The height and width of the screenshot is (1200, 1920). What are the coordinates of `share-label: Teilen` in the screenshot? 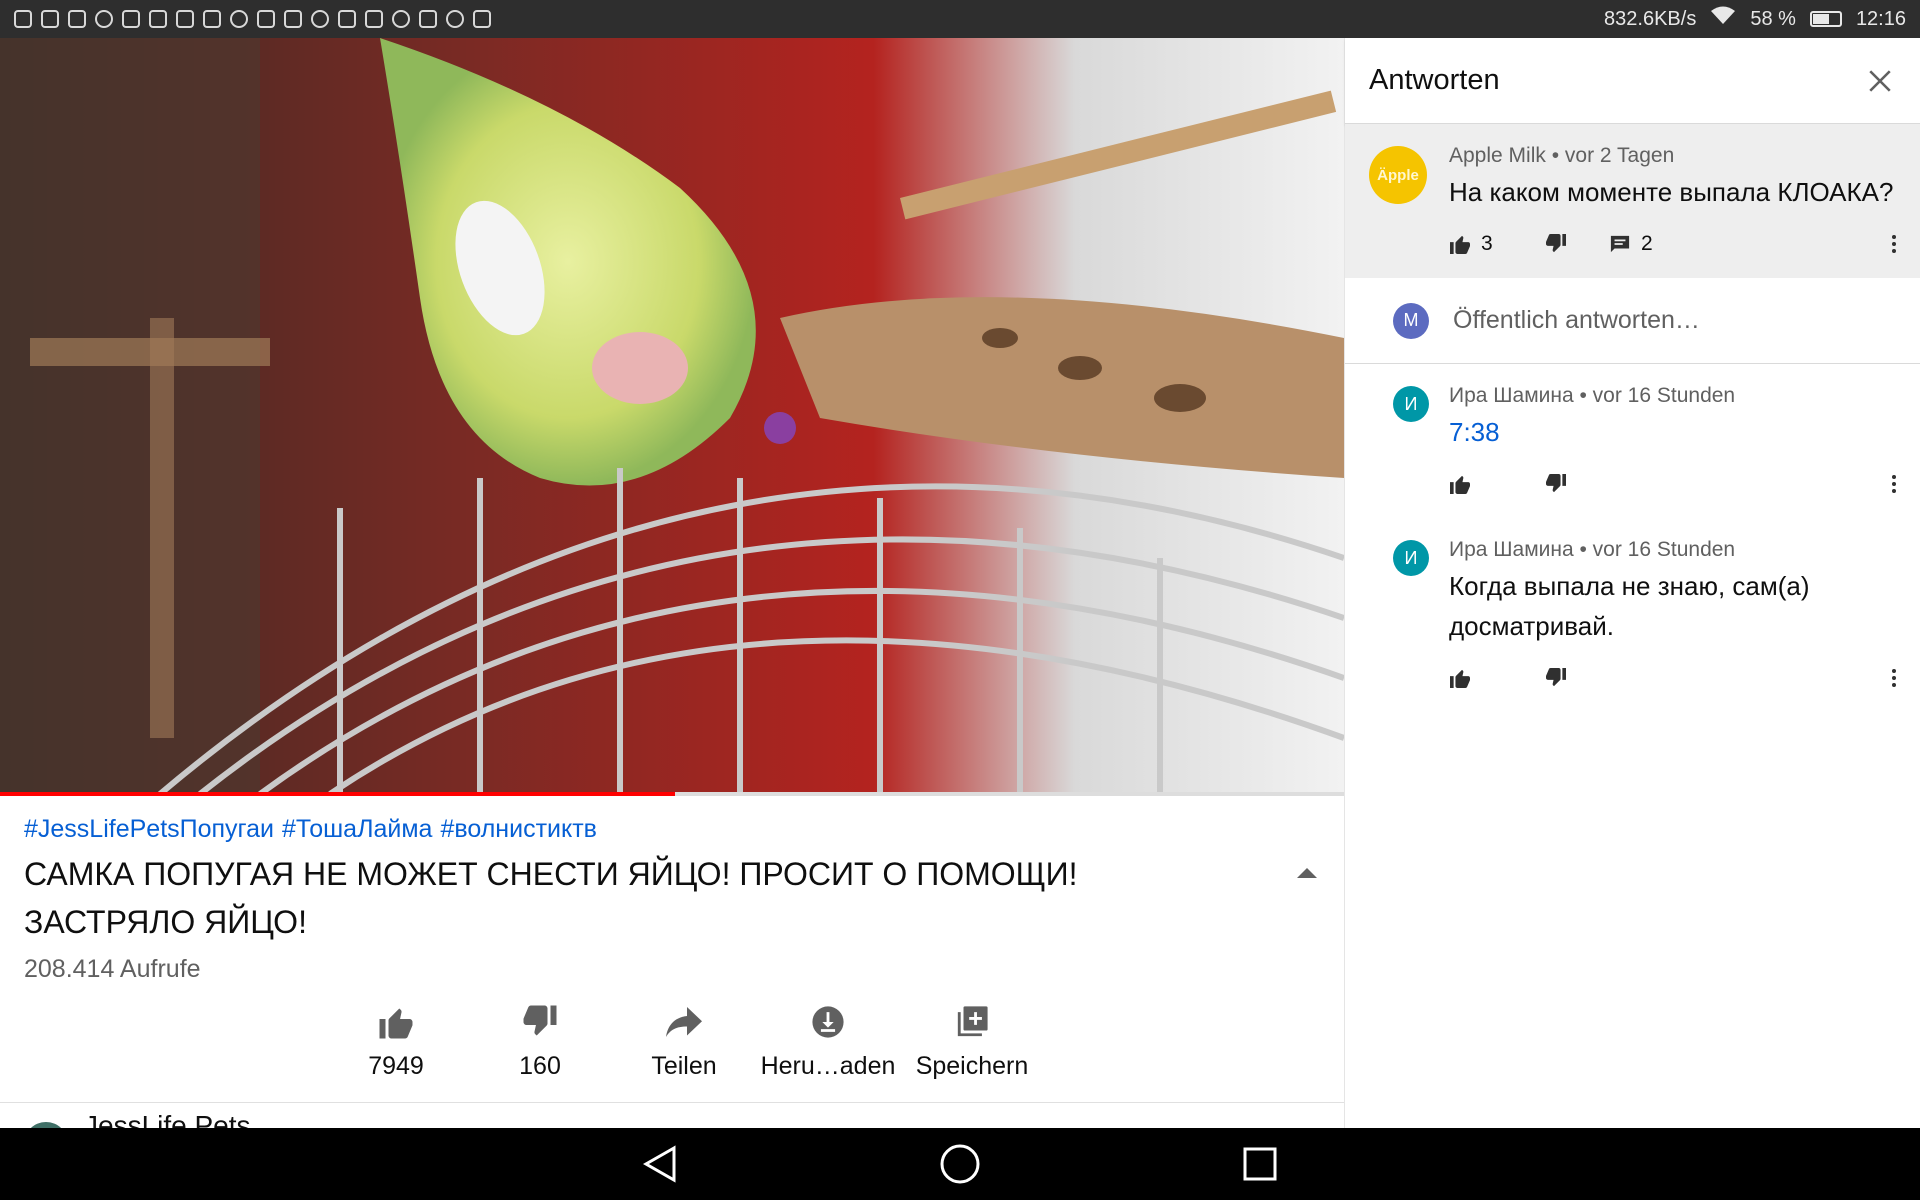 It's located at (684, 1066).